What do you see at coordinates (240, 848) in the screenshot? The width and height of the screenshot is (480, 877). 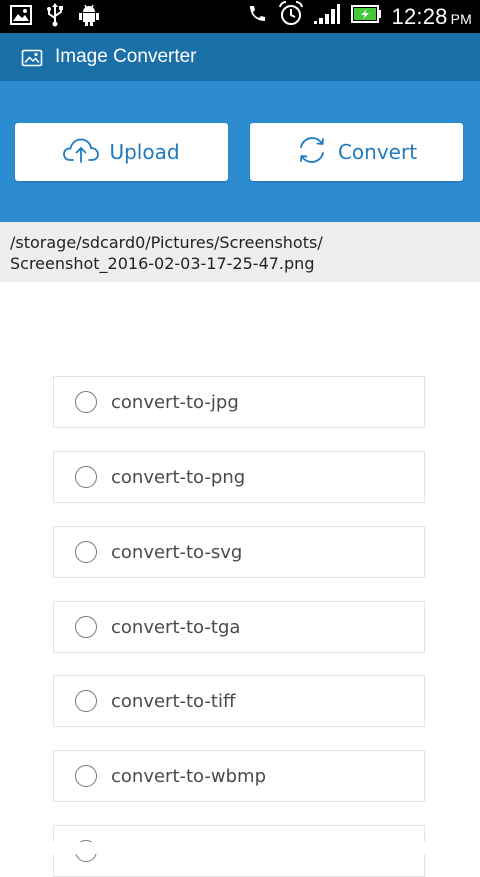 I see `bottom-edge` at bounding box center [240, 848].